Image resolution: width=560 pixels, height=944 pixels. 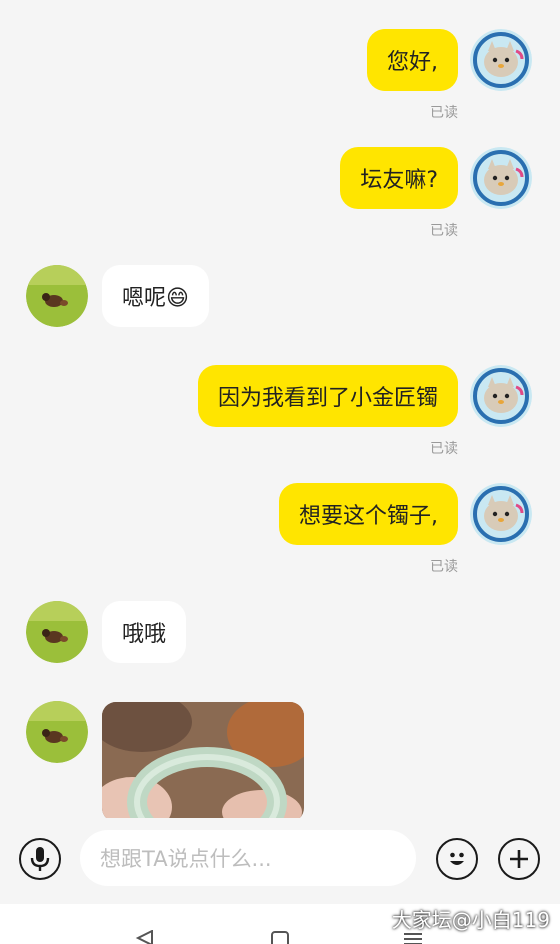 I want to click on message-text: 嗯呢😄, so click(x=155, y=298).